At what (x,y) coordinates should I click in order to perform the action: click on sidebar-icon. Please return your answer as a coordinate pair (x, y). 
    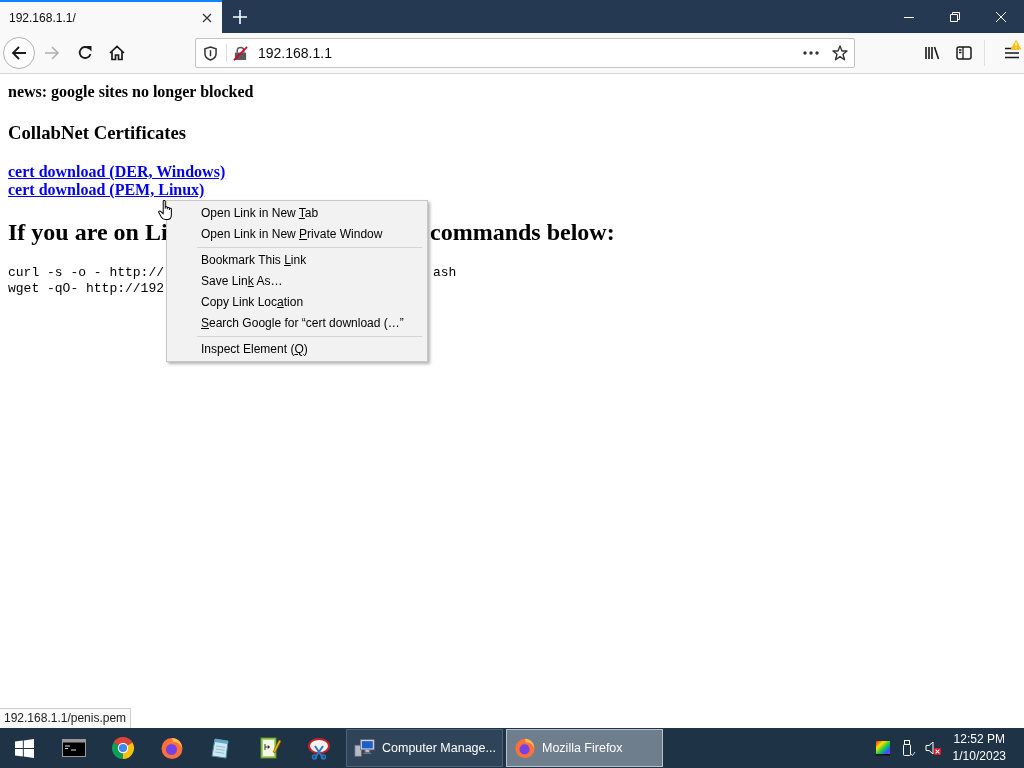
    Looking at the image, I should click on (964, 53).